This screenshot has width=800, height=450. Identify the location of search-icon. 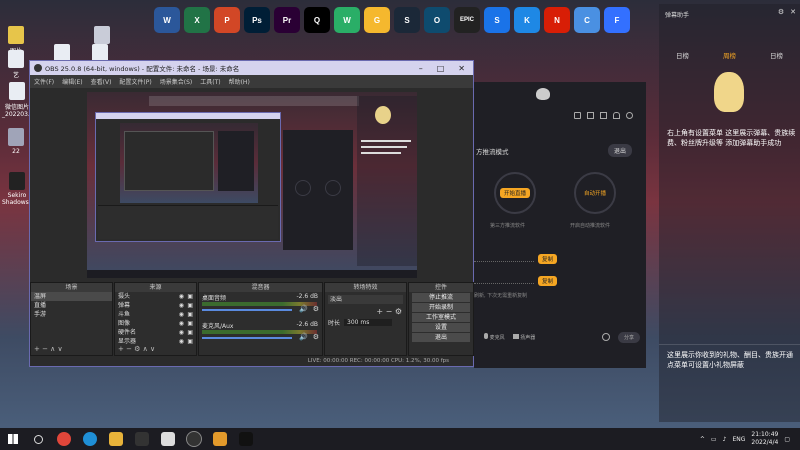
(38, 439).